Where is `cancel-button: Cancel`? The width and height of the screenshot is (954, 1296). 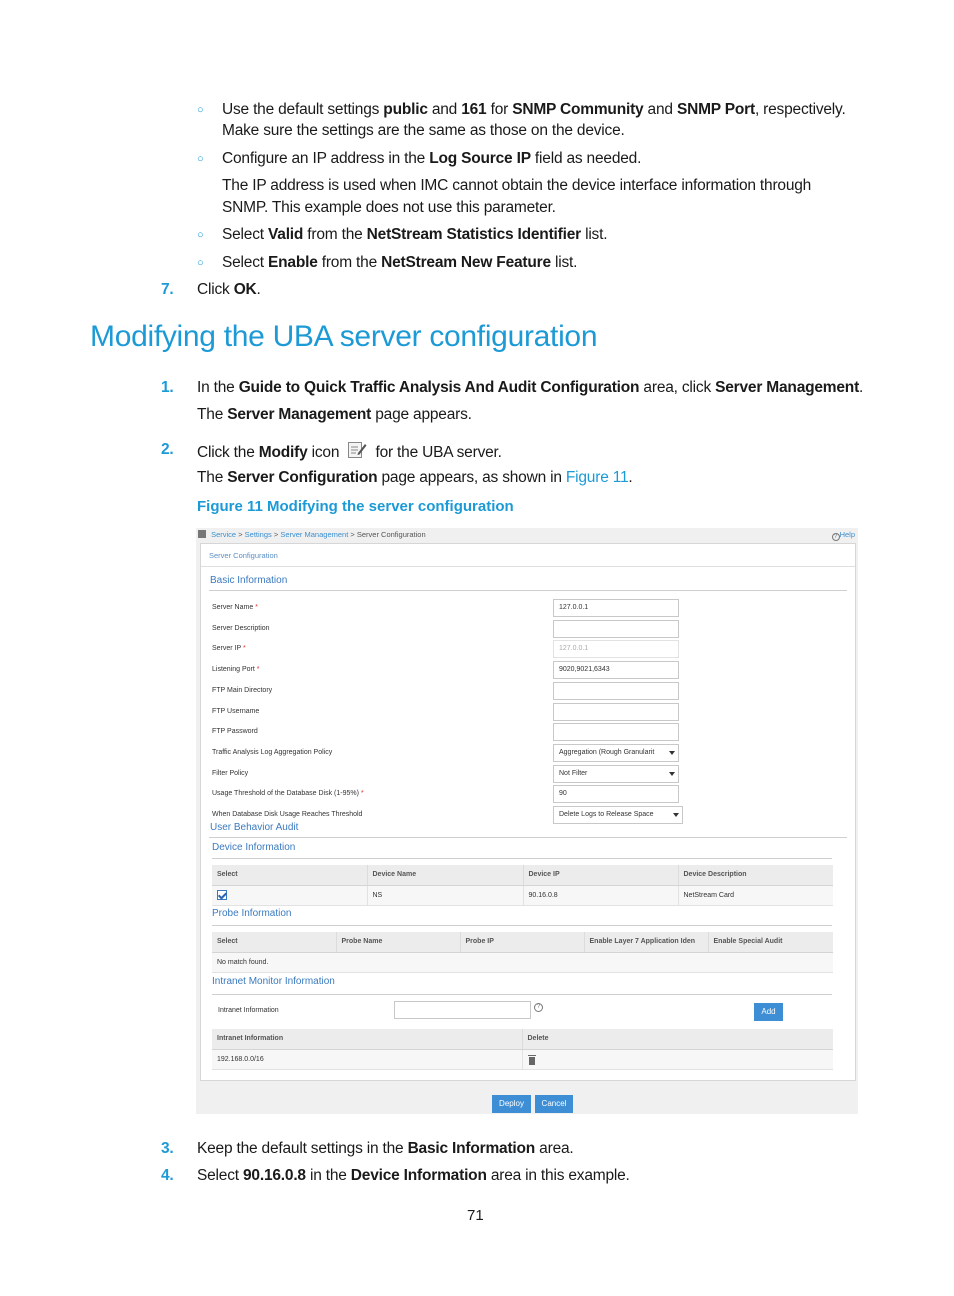
cancel-button: Cancel is located at coordinates (554, 1104).